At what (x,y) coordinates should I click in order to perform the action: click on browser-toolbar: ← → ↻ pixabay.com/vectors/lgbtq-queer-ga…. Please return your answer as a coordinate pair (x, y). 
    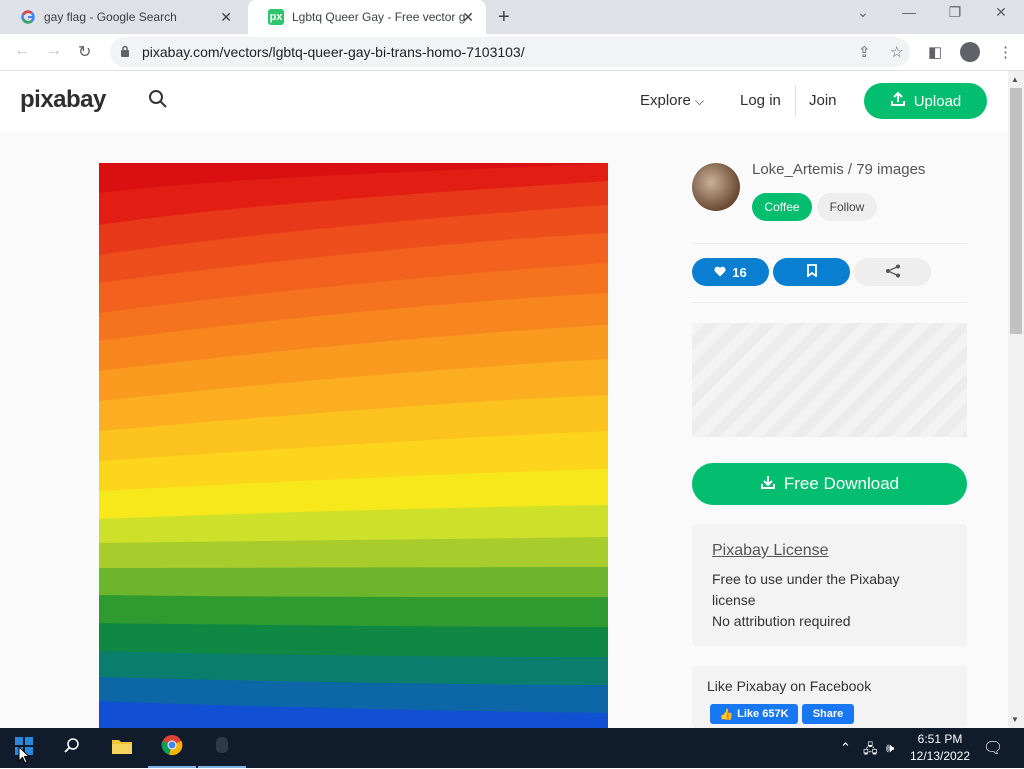
    Looking at the image, I should click on (512, 52).